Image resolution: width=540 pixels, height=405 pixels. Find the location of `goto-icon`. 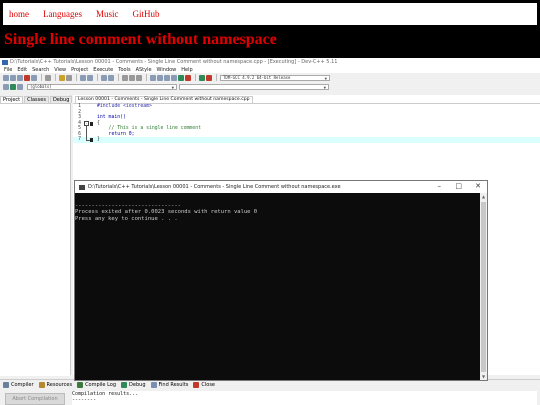

goto-icon is located at coordinates (125, 77).